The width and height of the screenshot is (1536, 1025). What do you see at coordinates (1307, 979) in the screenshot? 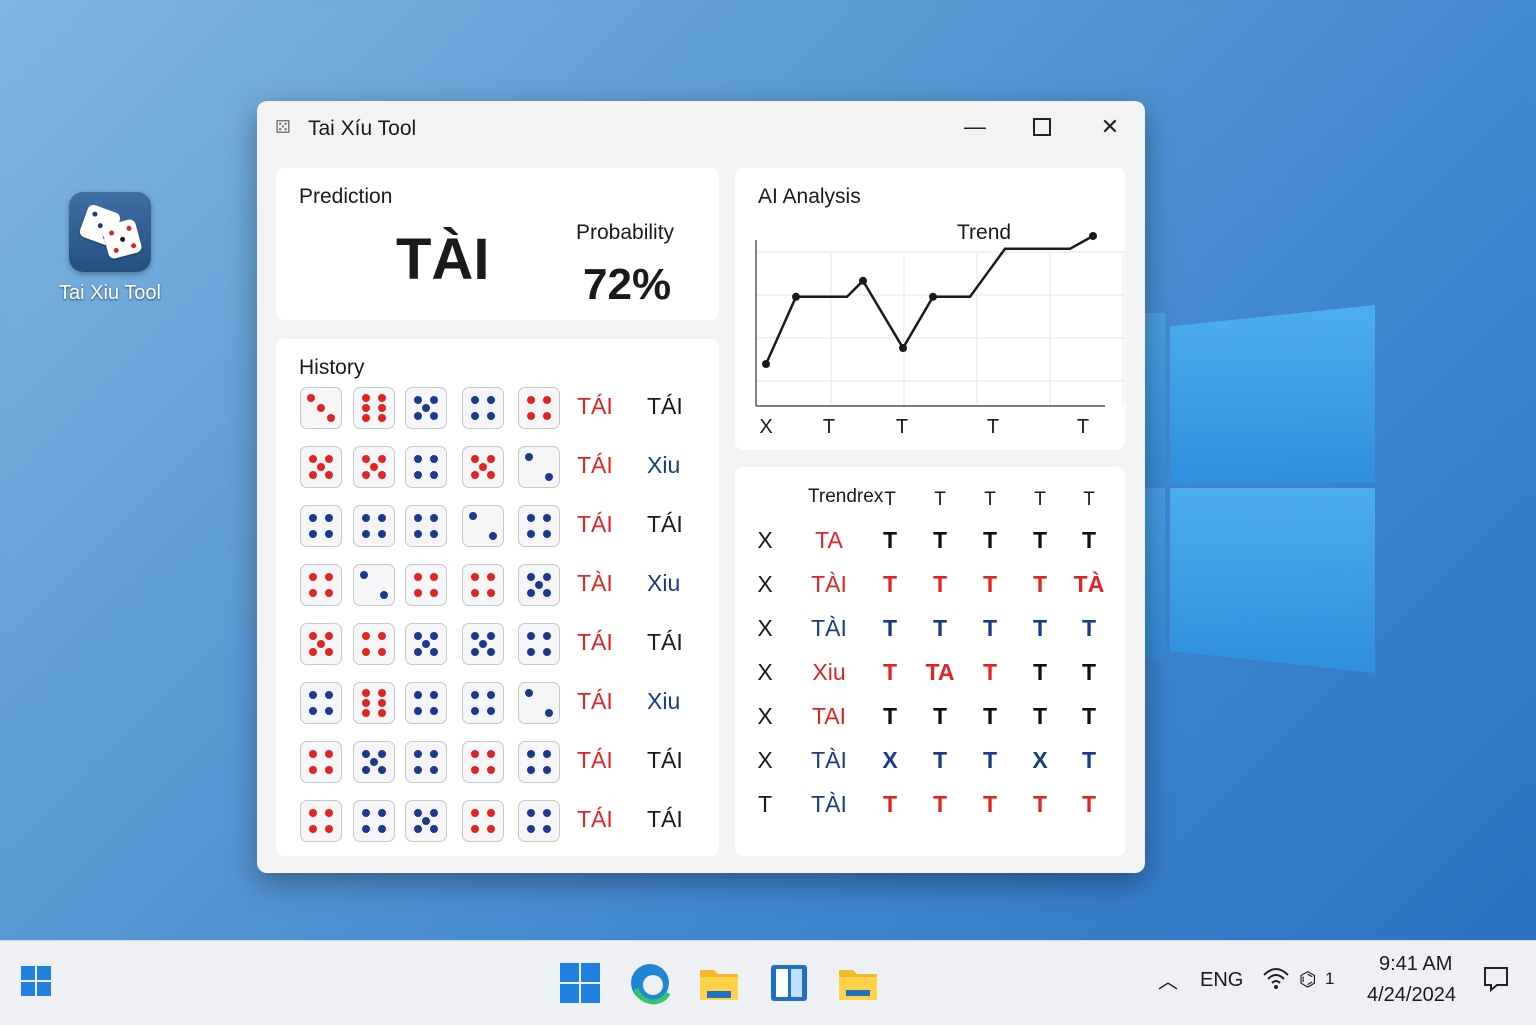
I see `battery-icon: ⌬` at bounding box center [1307, 979].